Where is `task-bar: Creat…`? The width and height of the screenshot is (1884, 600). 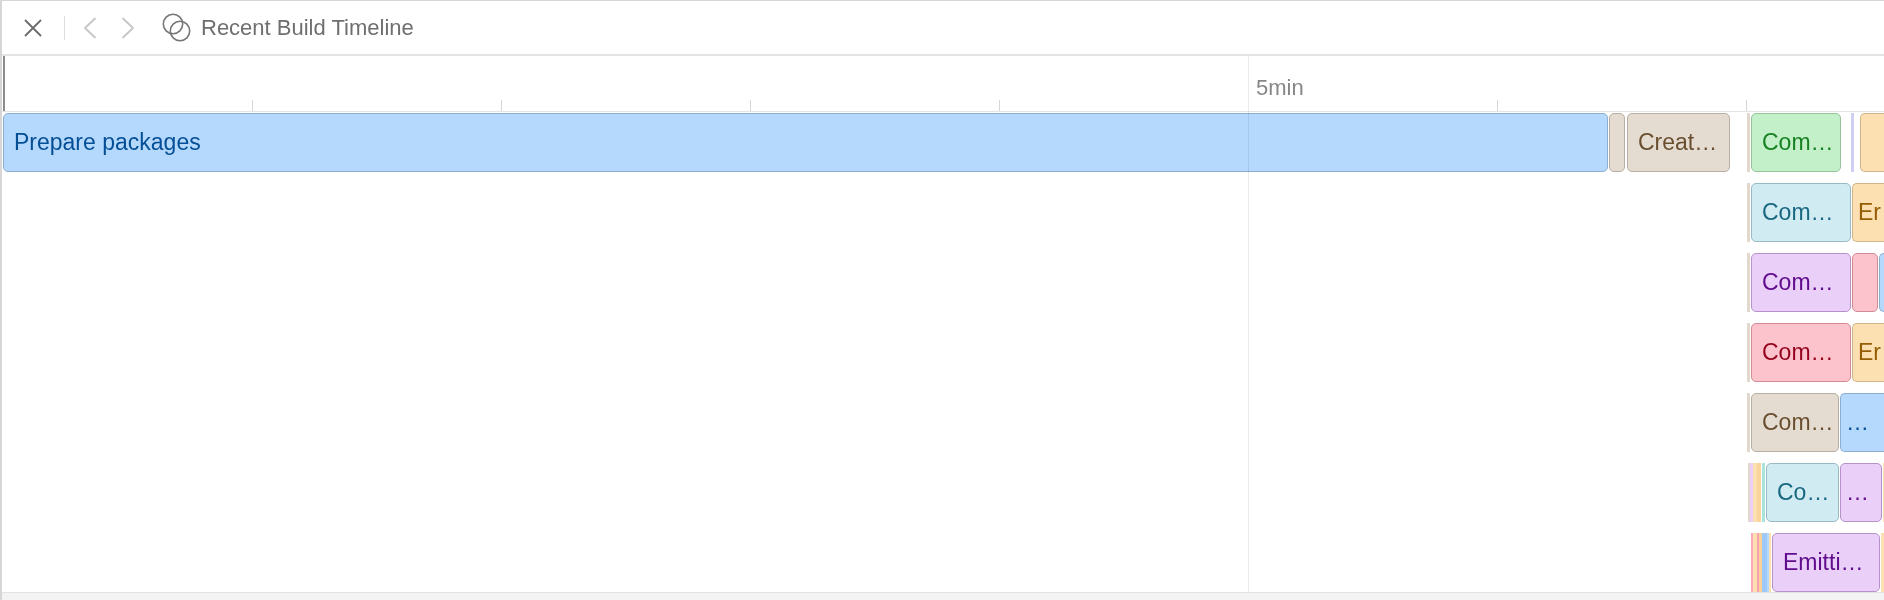 task-bar: Creat… is located at coordinates (1678, 142).